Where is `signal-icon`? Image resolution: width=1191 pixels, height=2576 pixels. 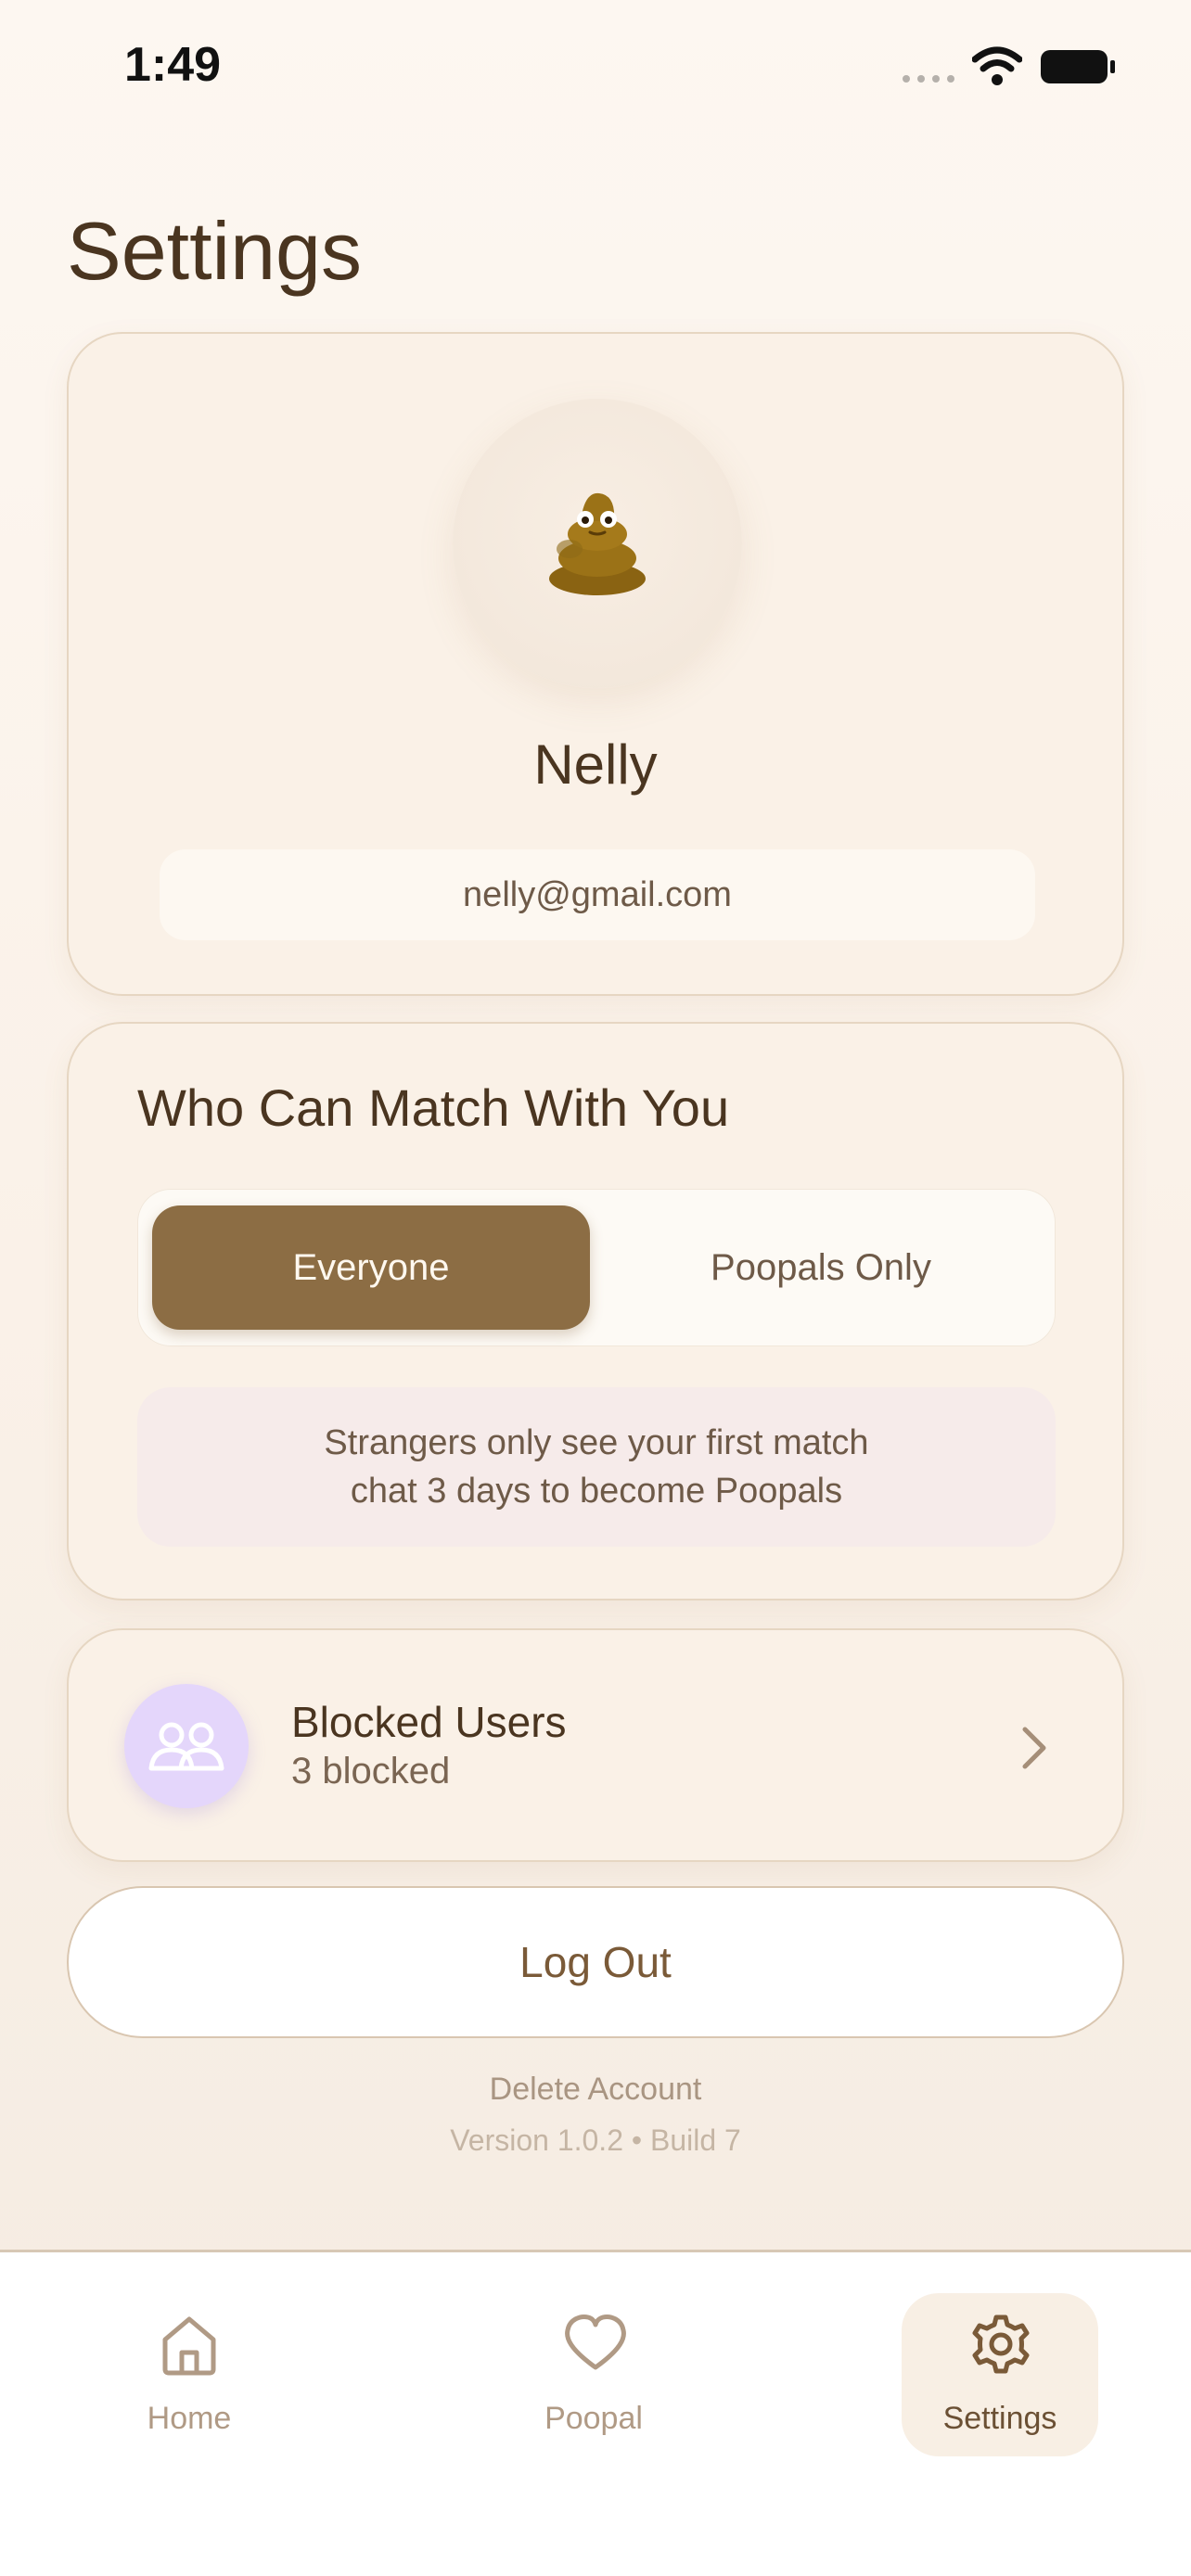 signal-icon is located at coordinates (929, 79).